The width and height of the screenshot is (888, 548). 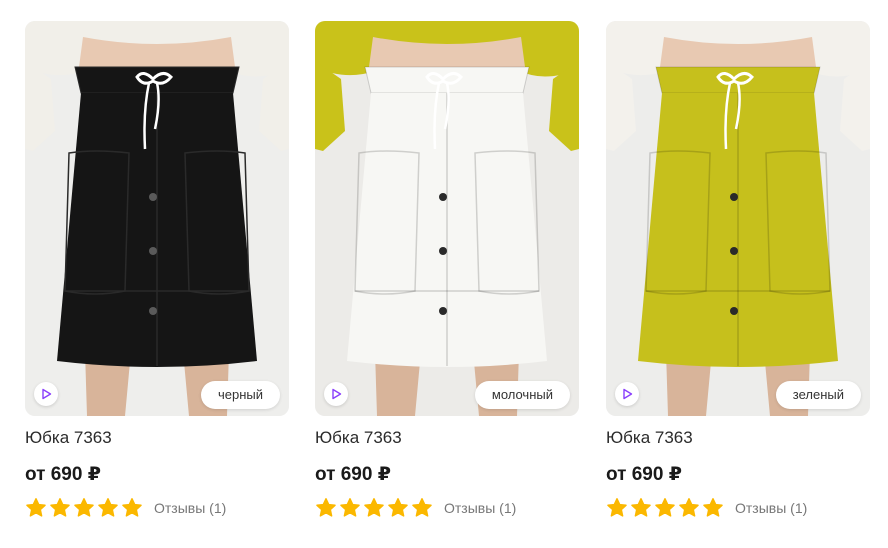 I want to click on color-badge: молочный, so click(x=522, y=395).